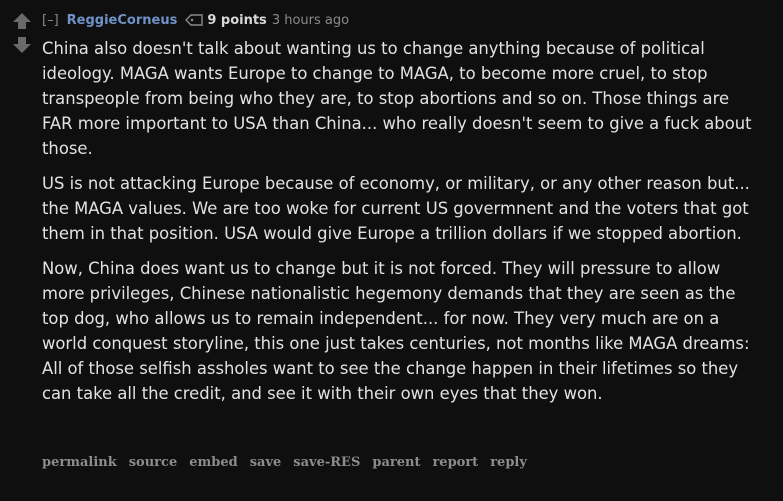 The width and height of the screenshot is (783, 501). What do you see at coordinates (213, 462) in the screenshot?
I see `embed-button: embed` at bounding box center [213, 462].